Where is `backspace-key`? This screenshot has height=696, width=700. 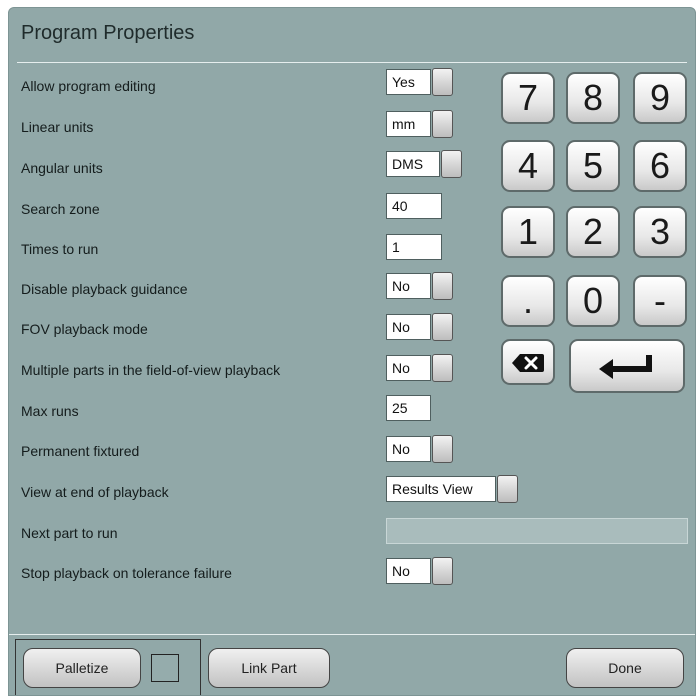
backspace-key is located at coordinates (528, 362).